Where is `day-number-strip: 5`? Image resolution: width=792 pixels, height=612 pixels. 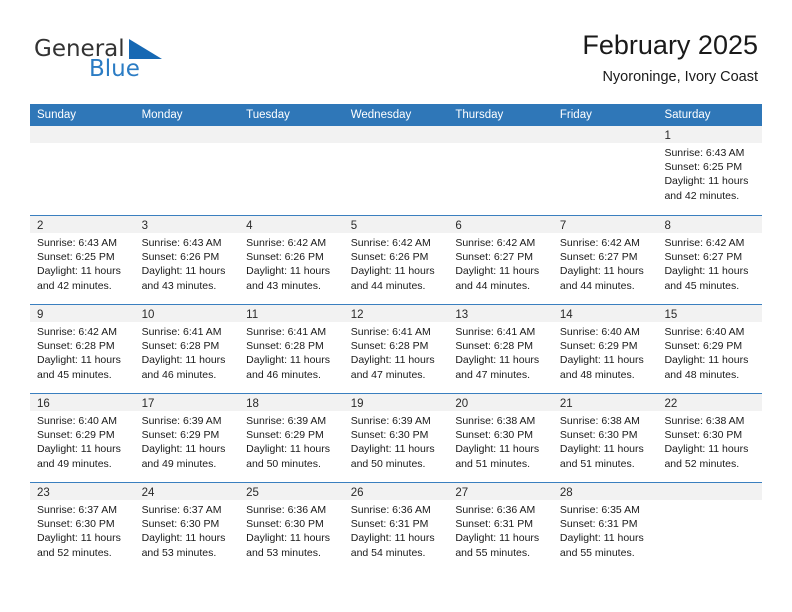 day-number-strip: 5 is located at coordinates (396, 224).